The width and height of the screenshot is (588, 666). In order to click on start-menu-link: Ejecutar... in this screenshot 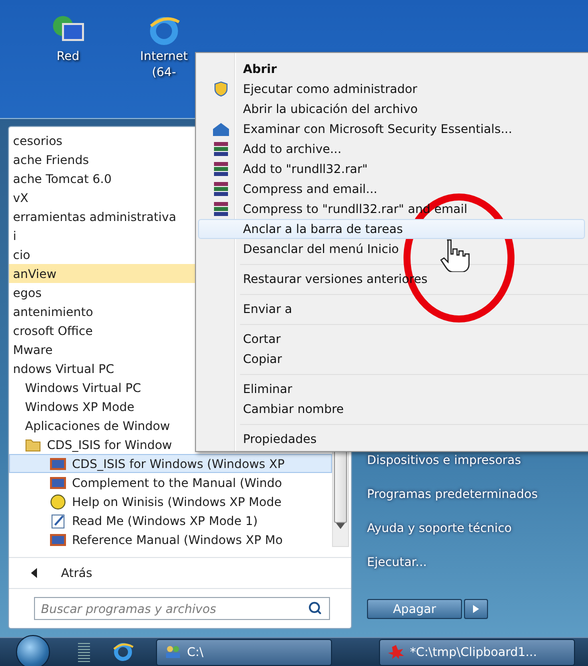, I will do `click(477, 562)`.